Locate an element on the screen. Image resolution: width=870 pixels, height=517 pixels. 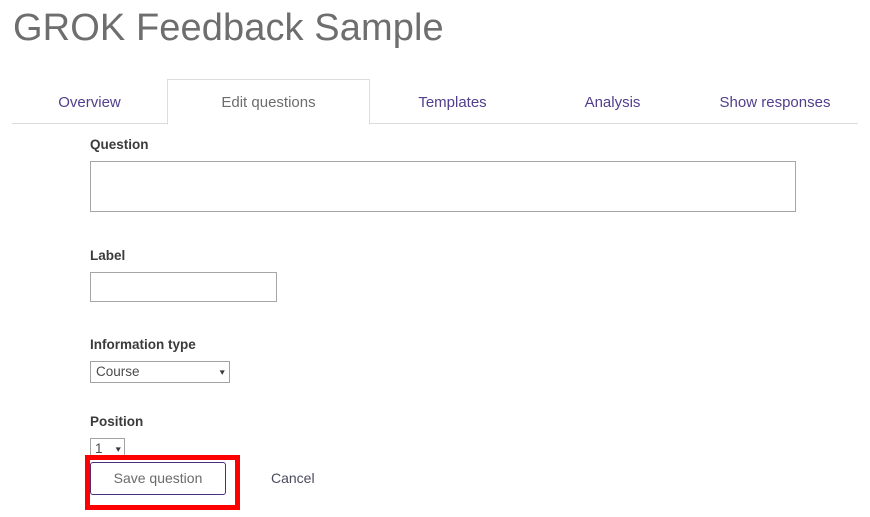
information-type-label: Information type is located at coordinates (143, 344).